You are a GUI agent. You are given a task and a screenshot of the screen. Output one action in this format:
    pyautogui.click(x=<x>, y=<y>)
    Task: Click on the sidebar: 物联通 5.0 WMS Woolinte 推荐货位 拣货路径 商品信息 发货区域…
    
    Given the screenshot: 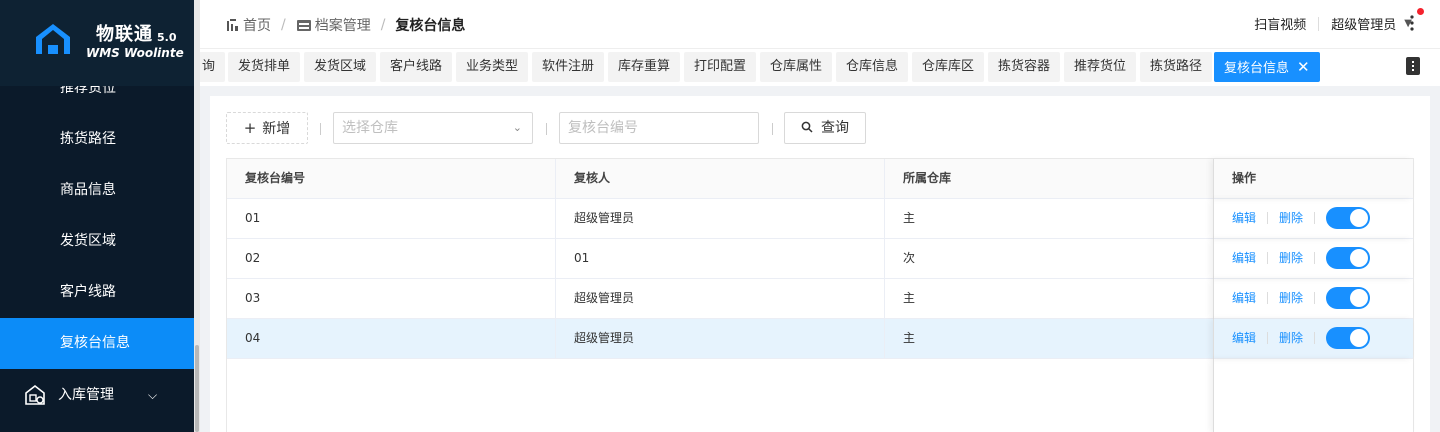 What is the action you would take?
    pyautogui.click(x=100, y=216)
    